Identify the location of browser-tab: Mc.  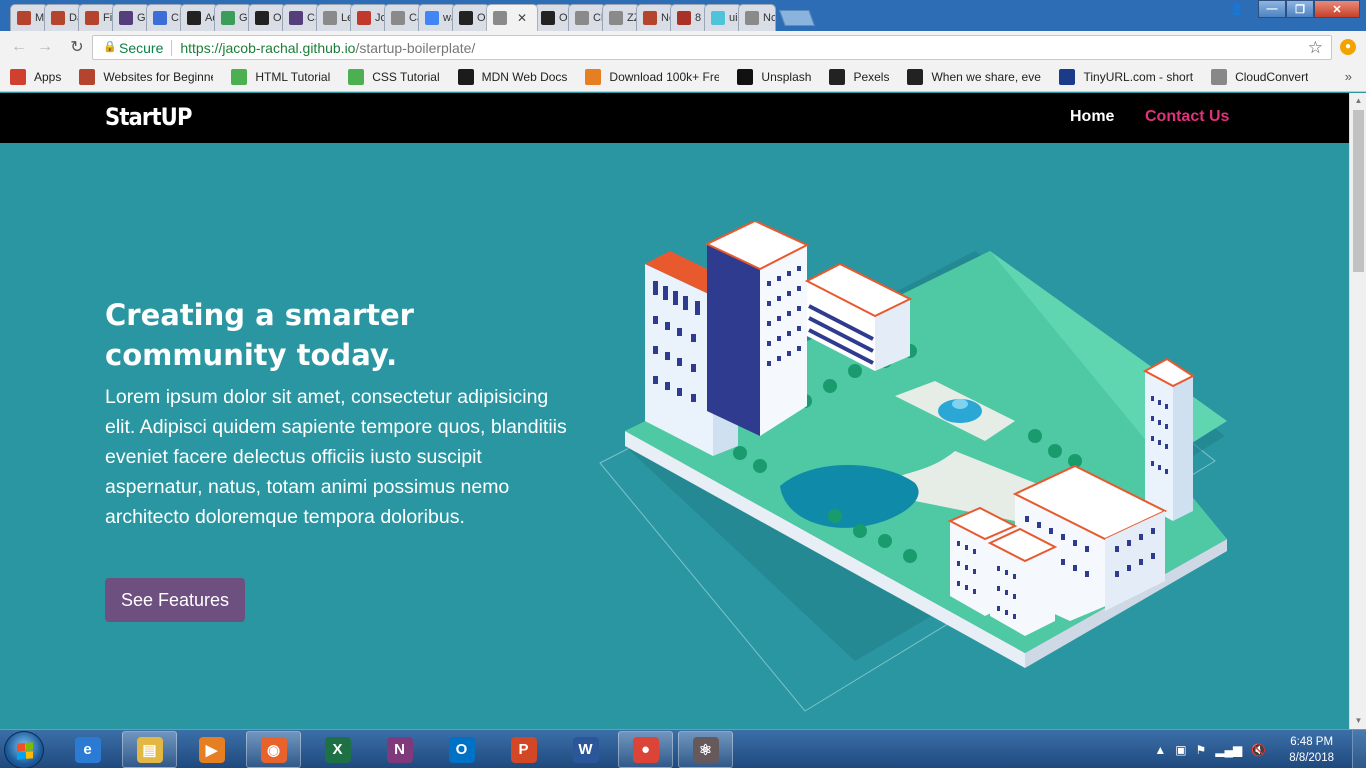
(29, 17).